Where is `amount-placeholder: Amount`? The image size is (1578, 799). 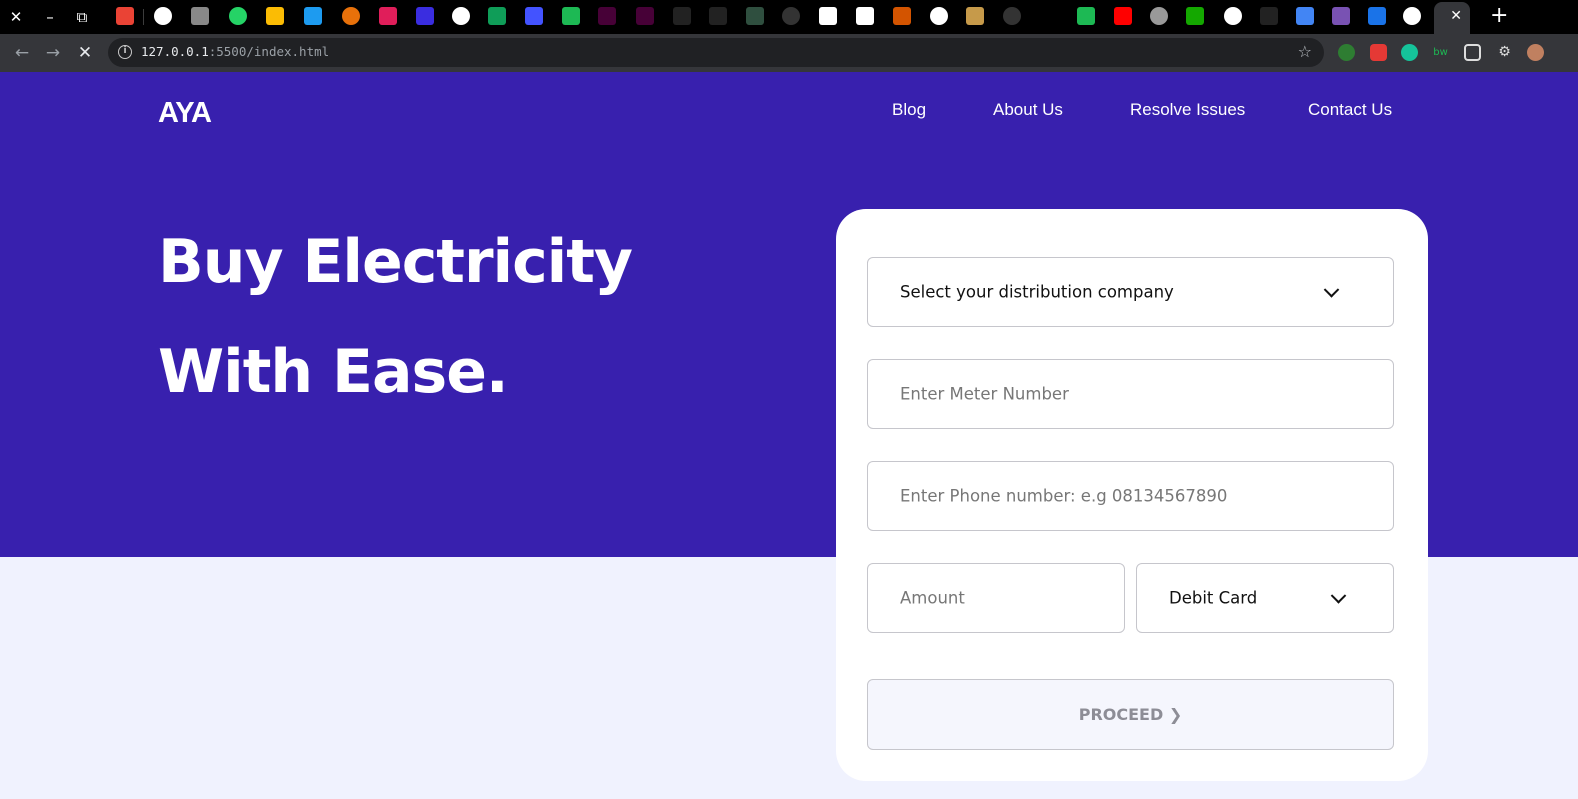
amount-placeholder: Amount is located at coordinates (932, 598).